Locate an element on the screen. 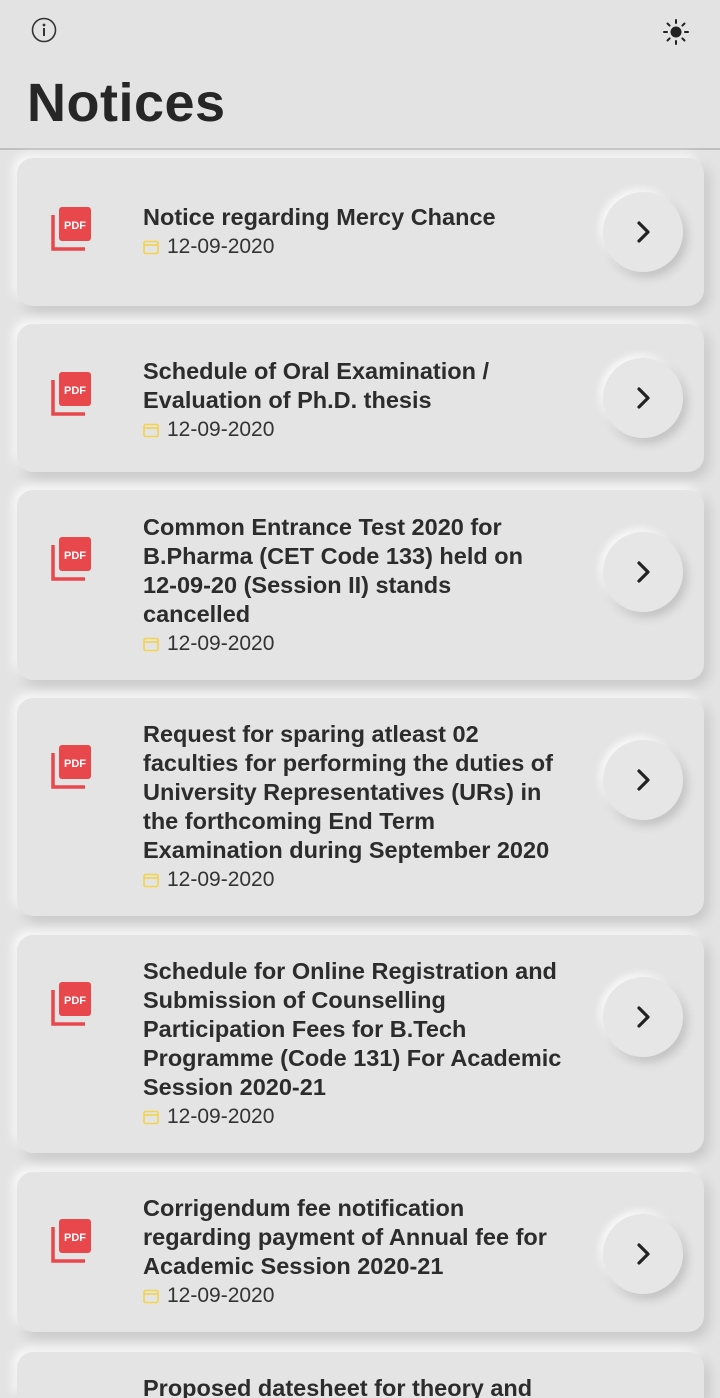 The height and width of the screenshot is (1398, 720). notice-card: Proposed datesheet for theory and is located at coordinates (360, 1375).